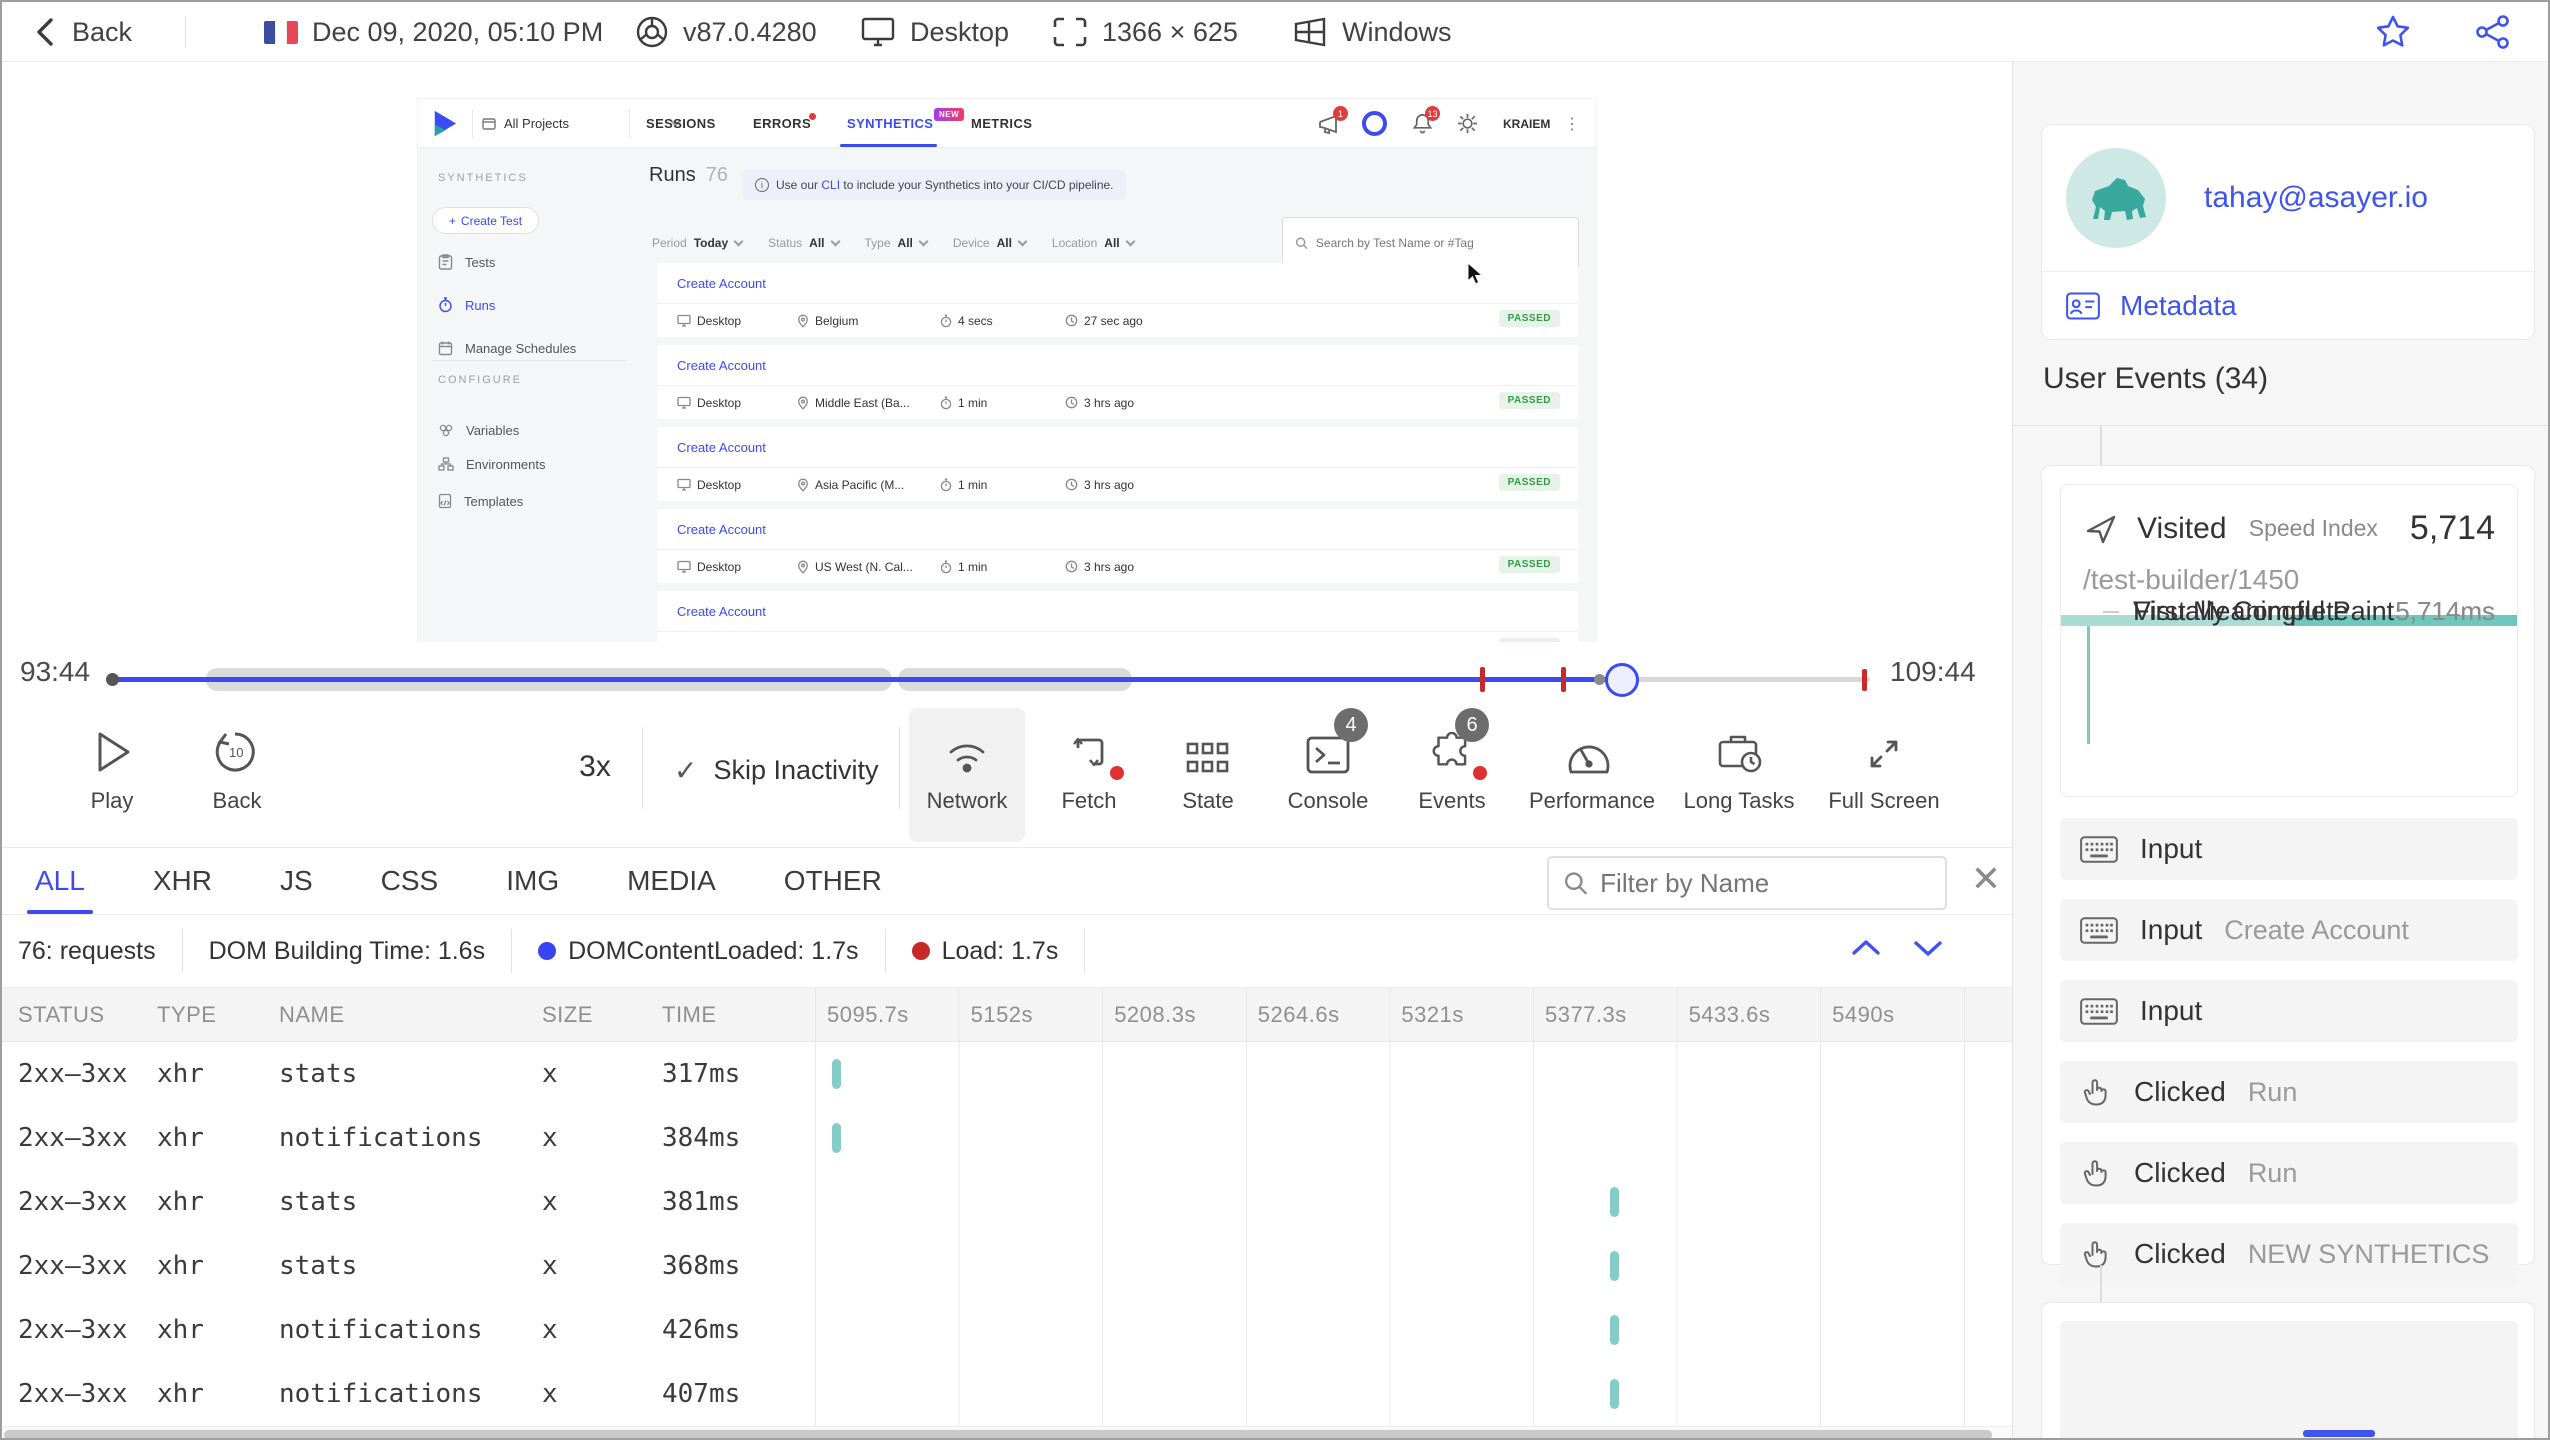 Image resolution: width=2550 pixels, height=1440 pixels. What do you see at coordinates (1467, 123) in the screenshot?
I see `gear-icon` at bounding box center [1467, 123].